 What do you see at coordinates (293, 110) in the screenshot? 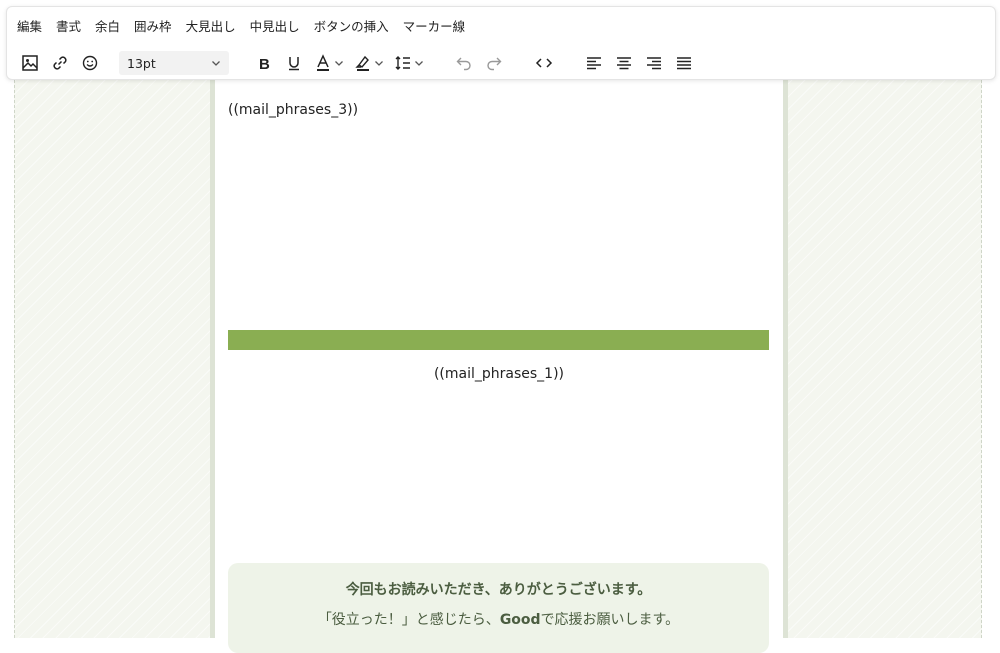
I see `mail-phrase-placeholder-3: ((mail_phrases_3))` at bounding box center [293, 110].